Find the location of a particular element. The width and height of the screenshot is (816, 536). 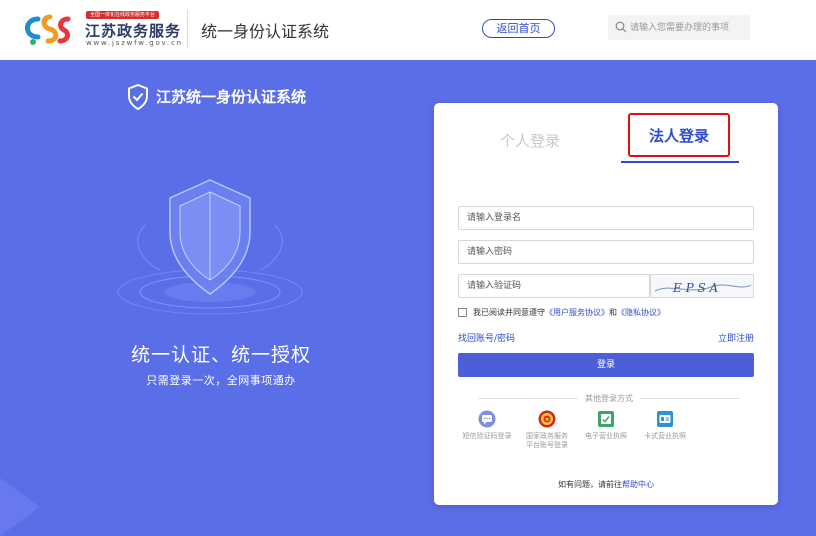

other-methods-divider-left is located at coordinates (528, 398).